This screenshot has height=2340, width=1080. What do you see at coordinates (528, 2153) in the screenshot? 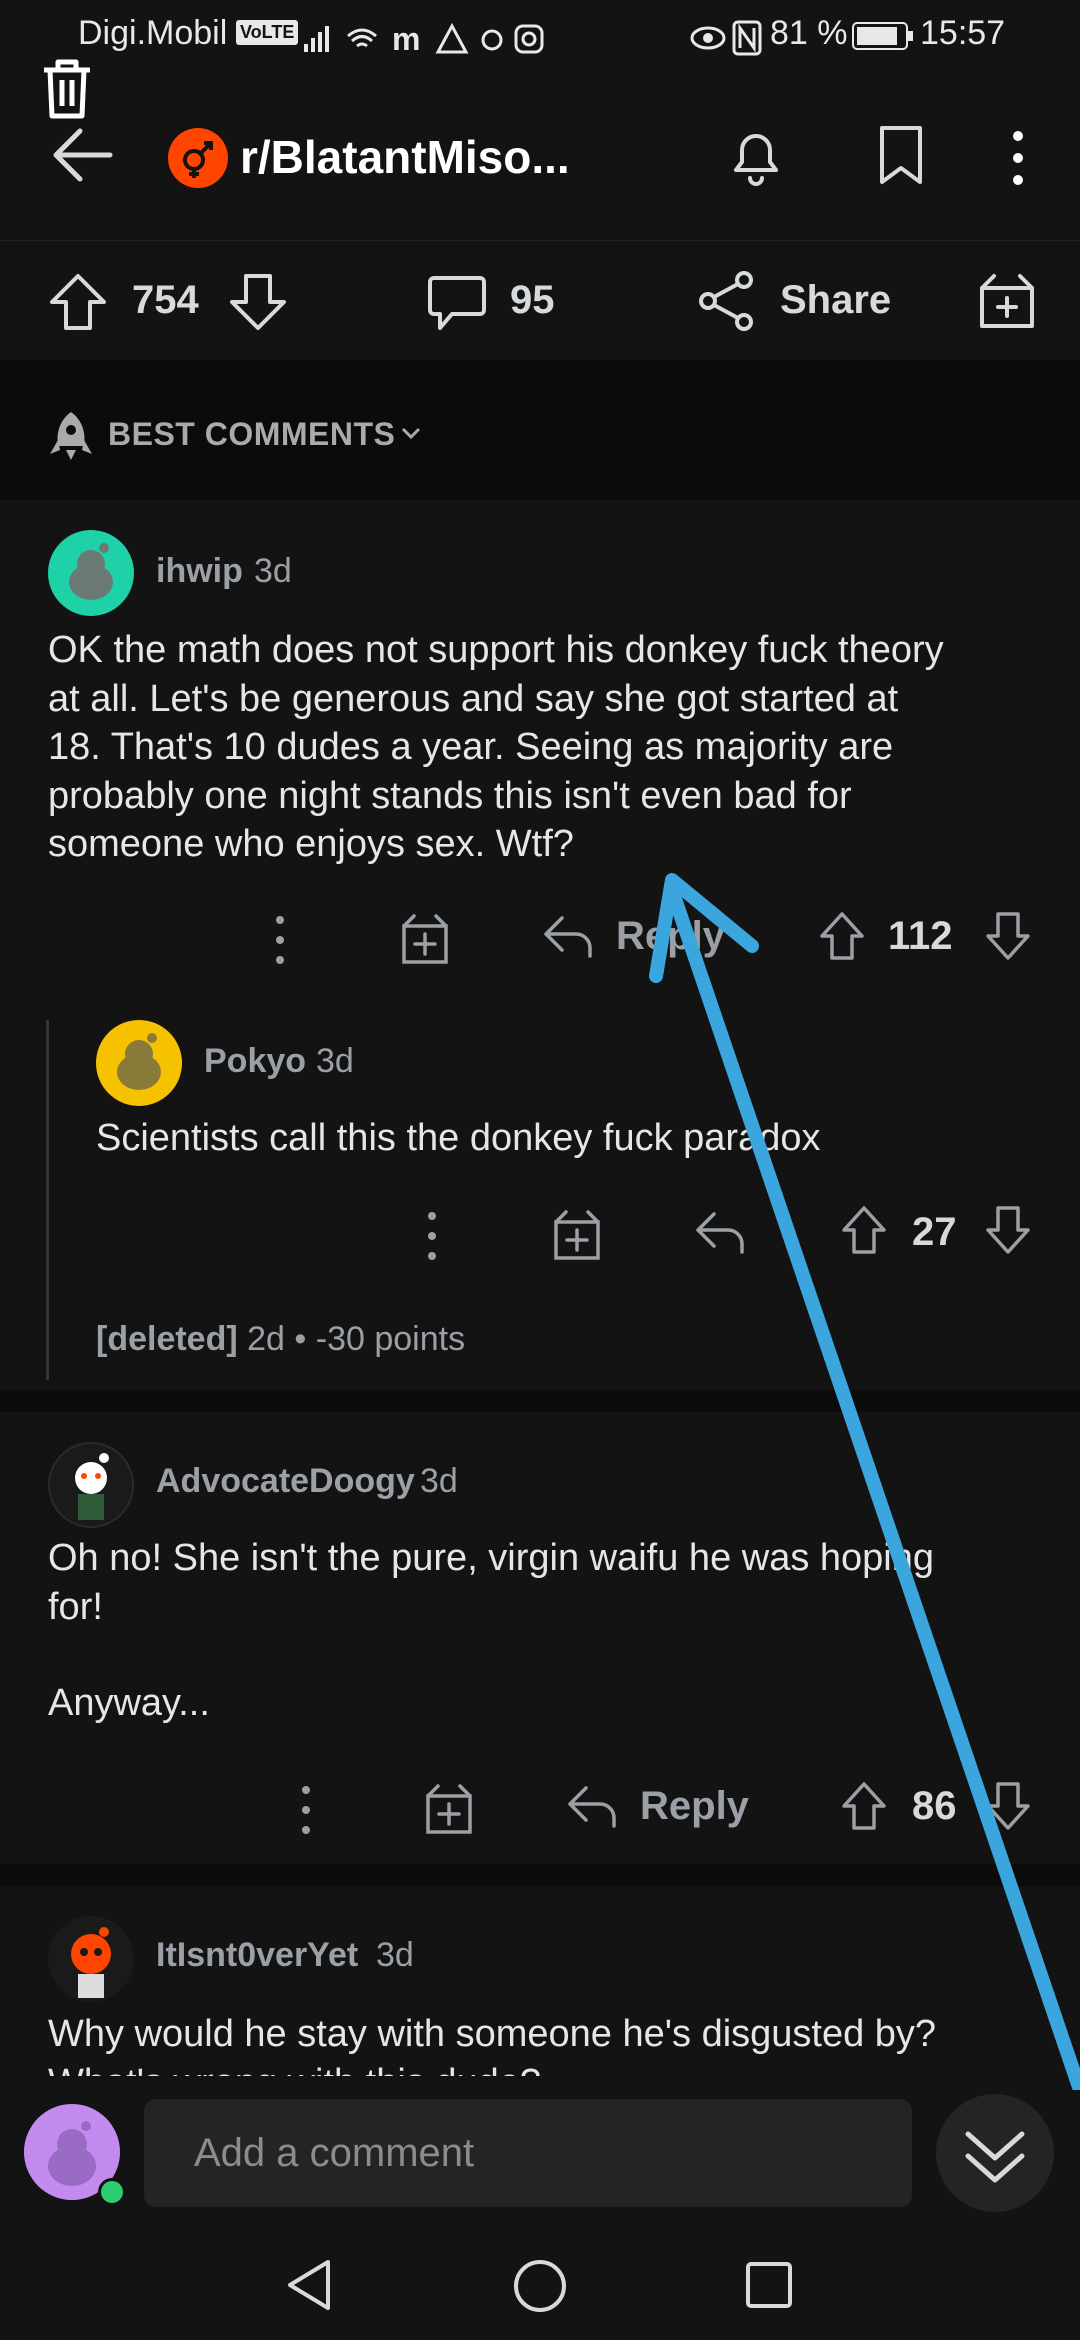
I see `comment-input` at bounding box center [528, 2153].